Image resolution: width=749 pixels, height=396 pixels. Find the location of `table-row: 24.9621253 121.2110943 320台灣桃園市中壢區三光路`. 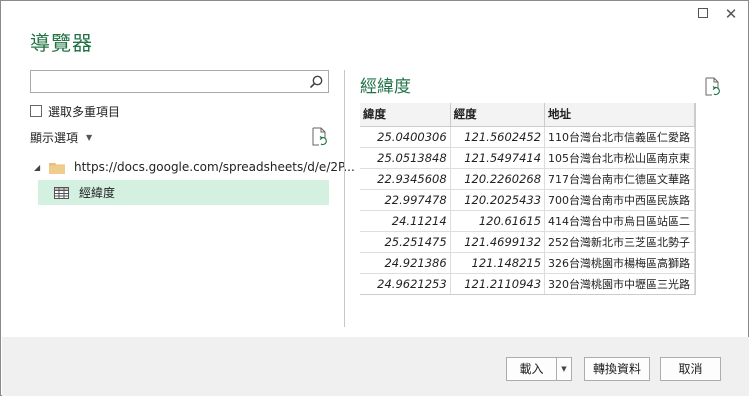

table-row: 24.9621253 121.2110943 320台灣桃園市中壢區三光路 is located at coordinates (527, 283).